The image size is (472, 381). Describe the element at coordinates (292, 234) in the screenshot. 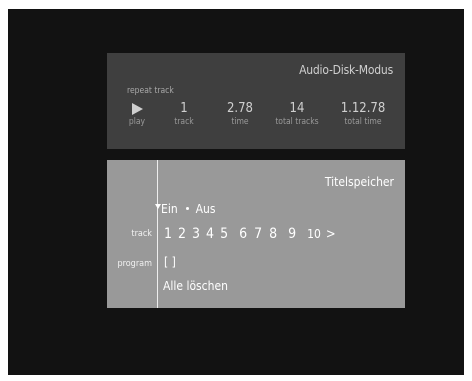

I see `track-number: 9` at that location.